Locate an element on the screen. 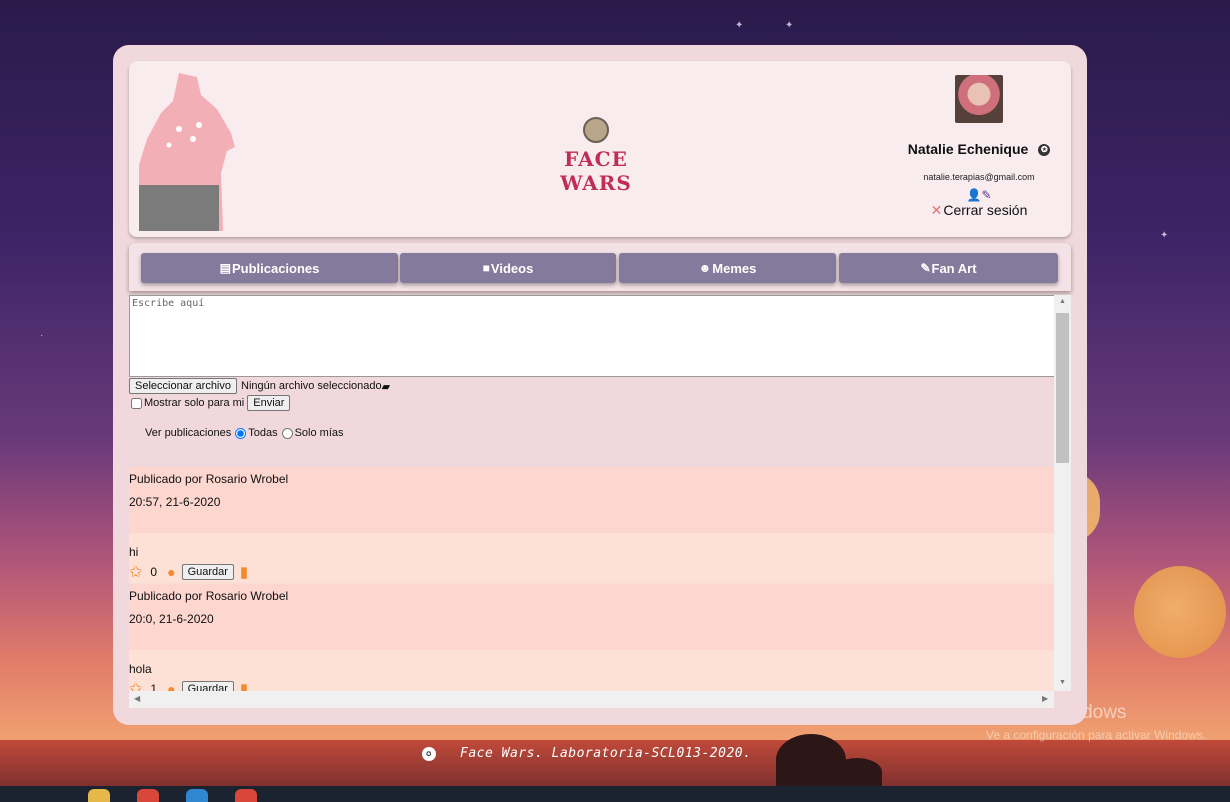 This screenshot has width=1230, height=802. tab-fan-art: ✎ Fan Art is located at coordinates (948, 268).